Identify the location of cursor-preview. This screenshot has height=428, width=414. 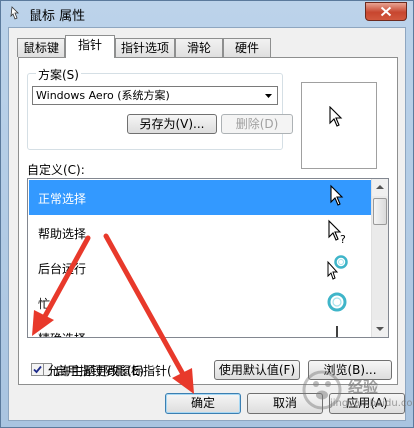
(339, 125).